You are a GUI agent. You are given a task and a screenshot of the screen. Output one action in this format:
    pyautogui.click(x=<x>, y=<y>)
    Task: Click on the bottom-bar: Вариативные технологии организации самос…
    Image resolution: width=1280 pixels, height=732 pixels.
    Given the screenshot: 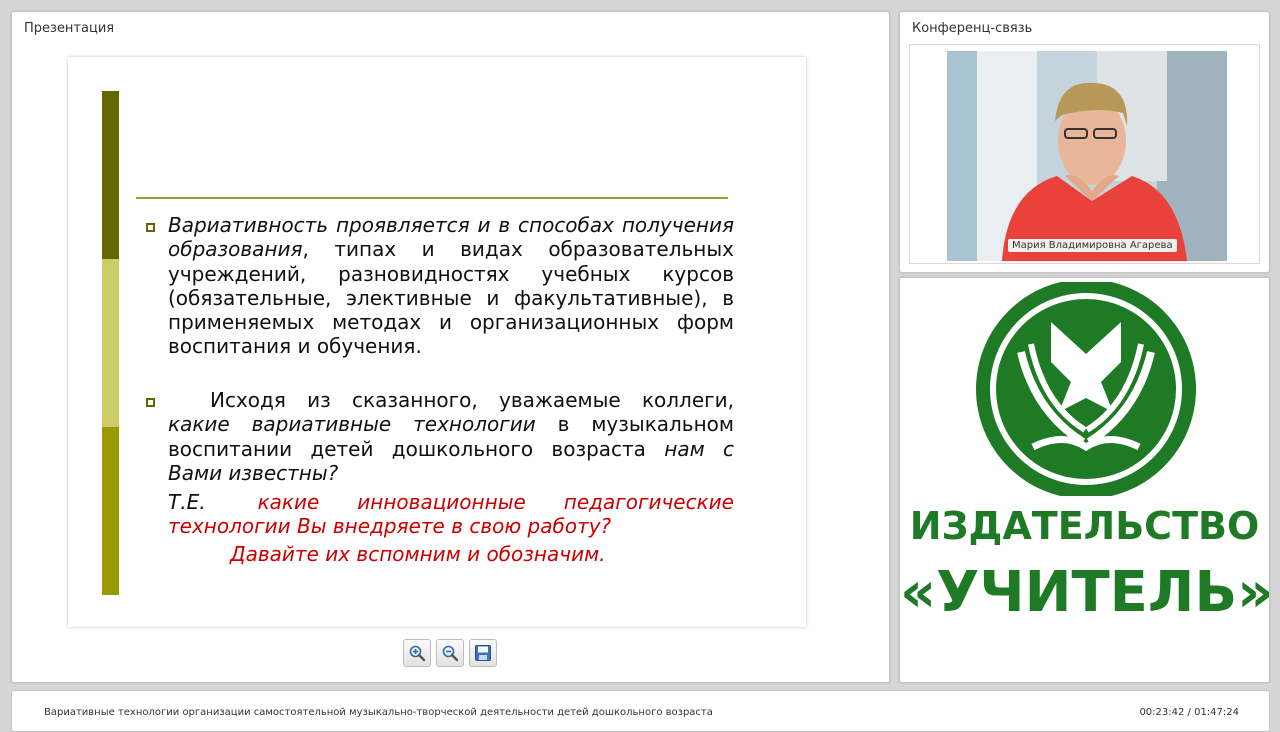 What is the action you would take?
    pyautogui.click(x=640, y=711)
    